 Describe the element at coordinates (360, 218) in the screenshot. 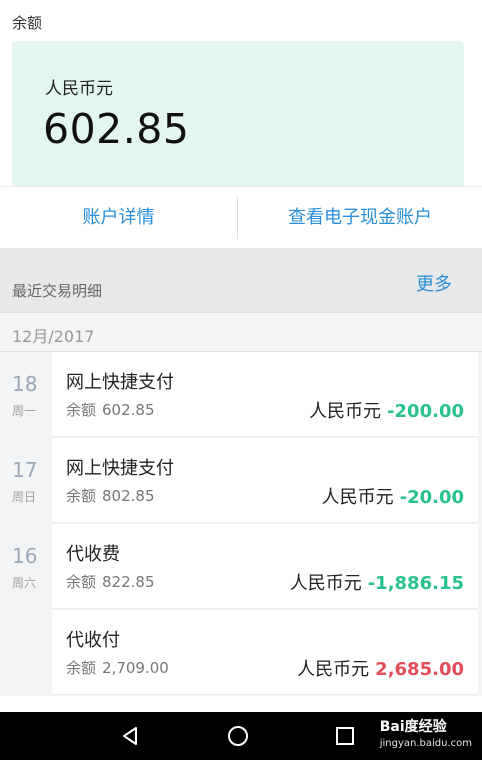

I see `view-e-cash-button: 查看电子现金账户` at that location.